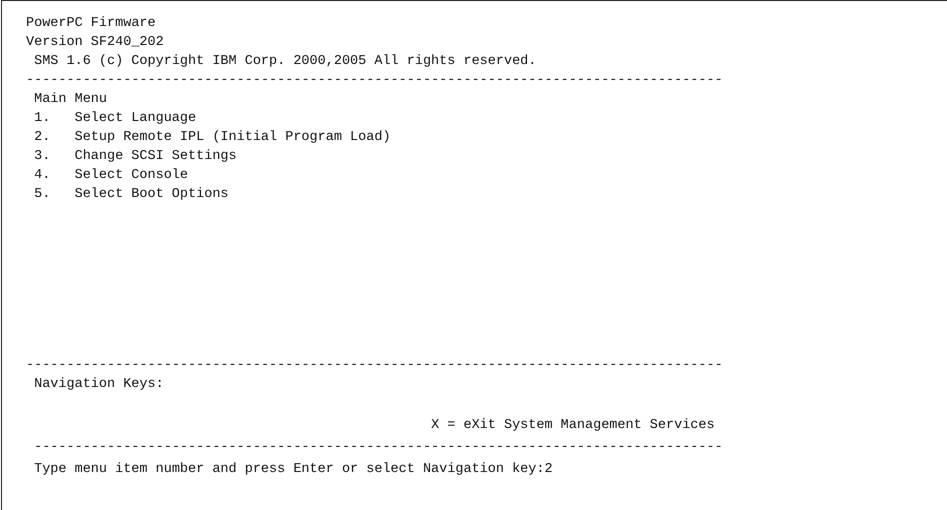 This screenshot has height=510, width=947. I want to click on menu-item: Select Console, so click(131, 175).